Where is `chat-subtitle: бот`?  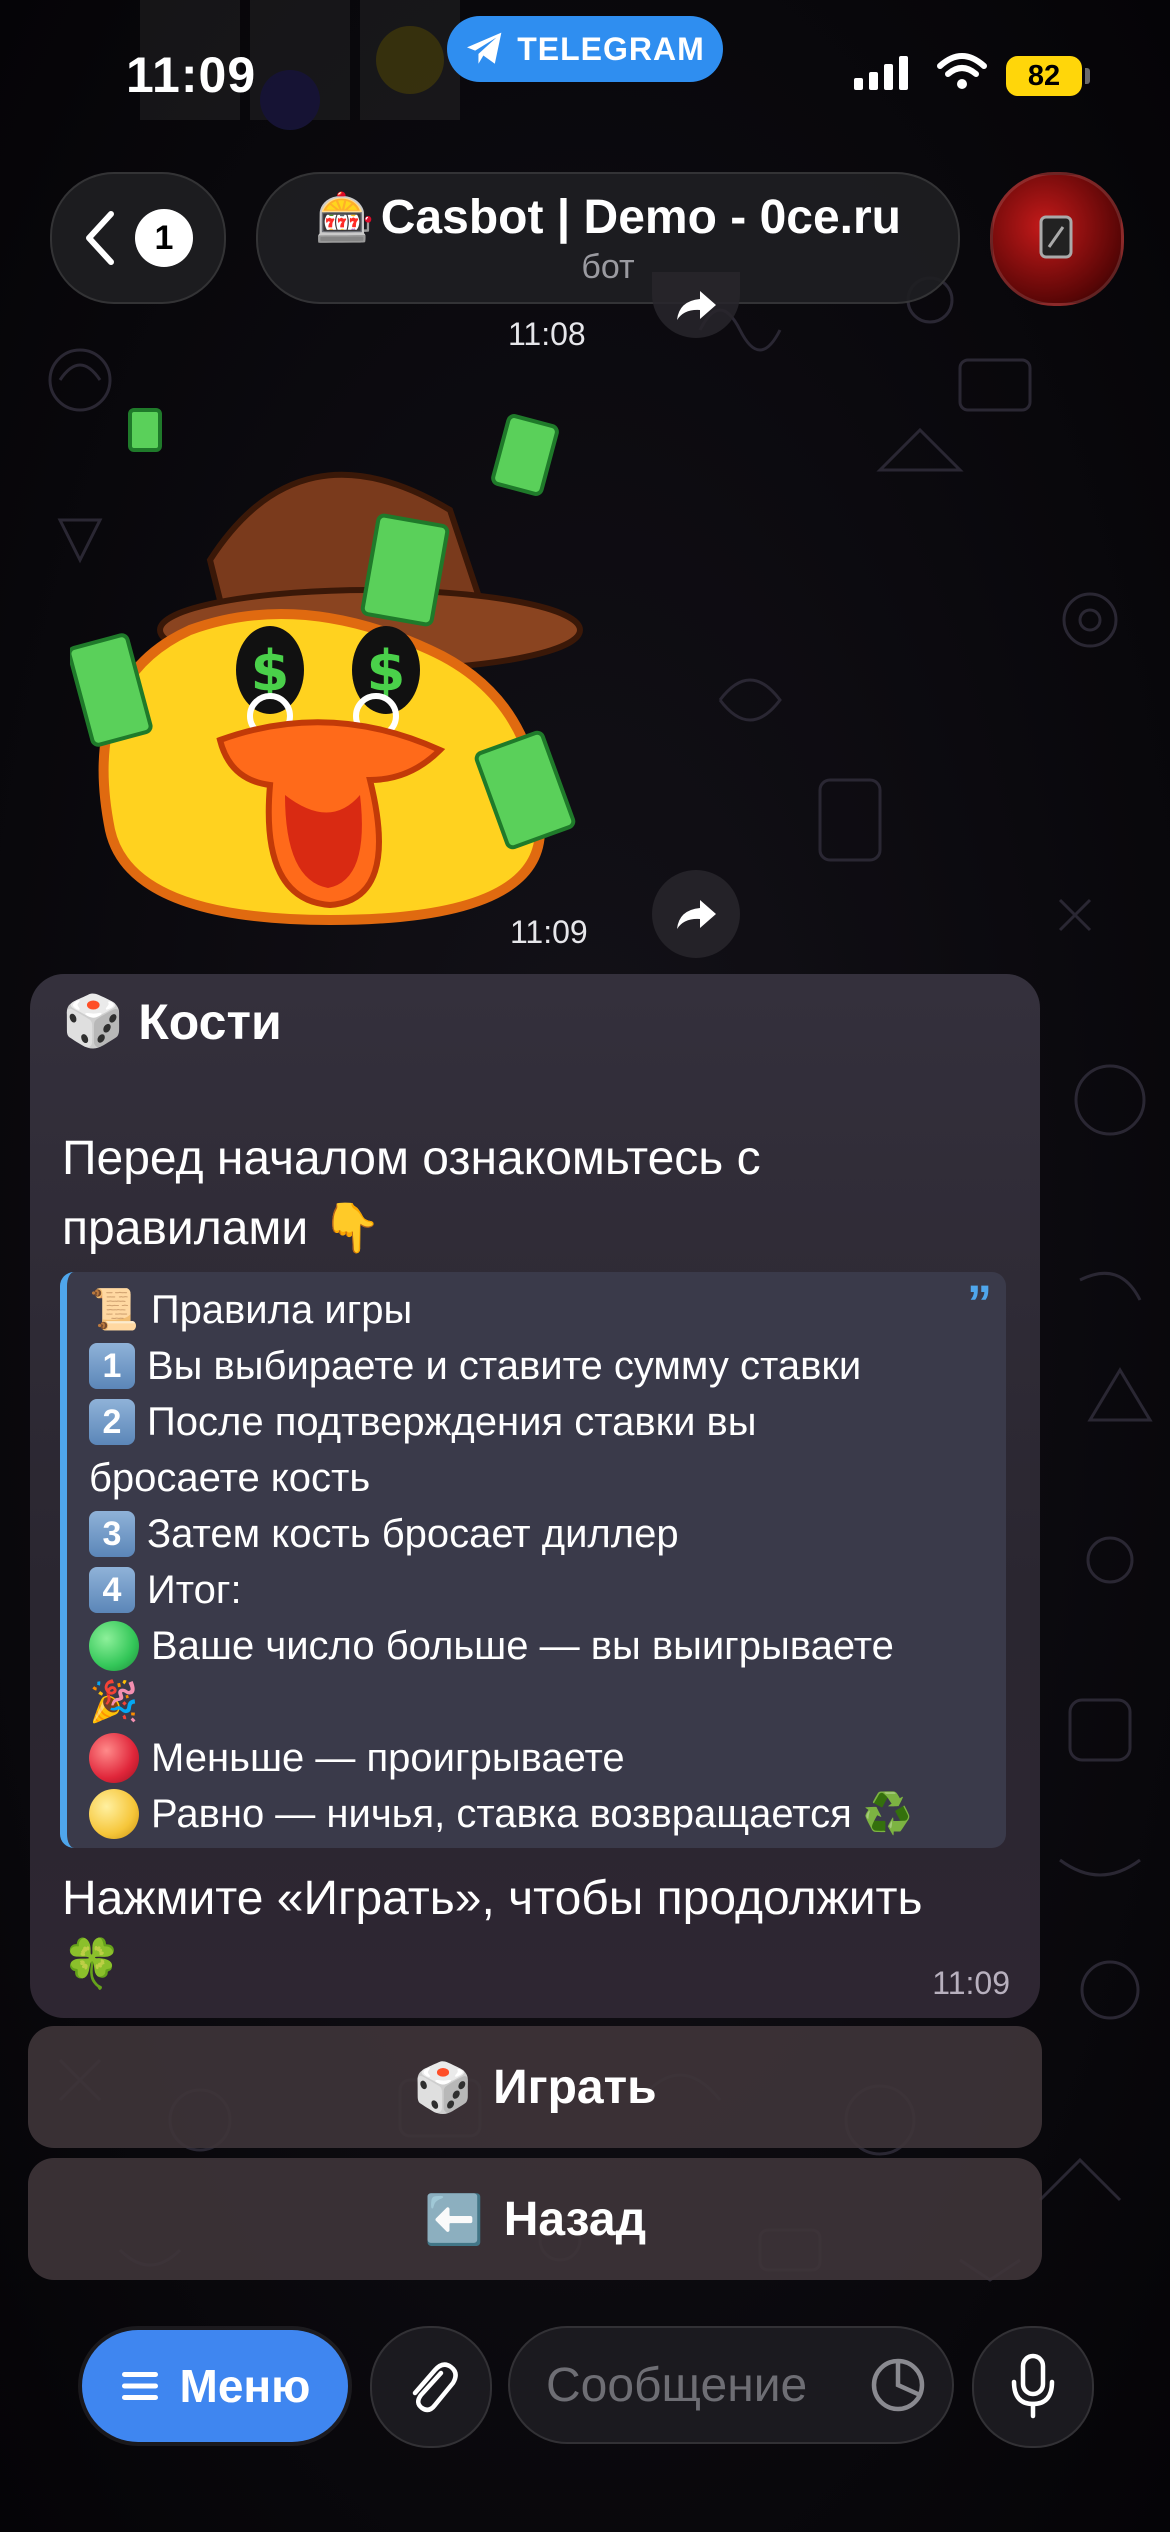
chat-subtitle: бот is located at coordinates (608, 267).